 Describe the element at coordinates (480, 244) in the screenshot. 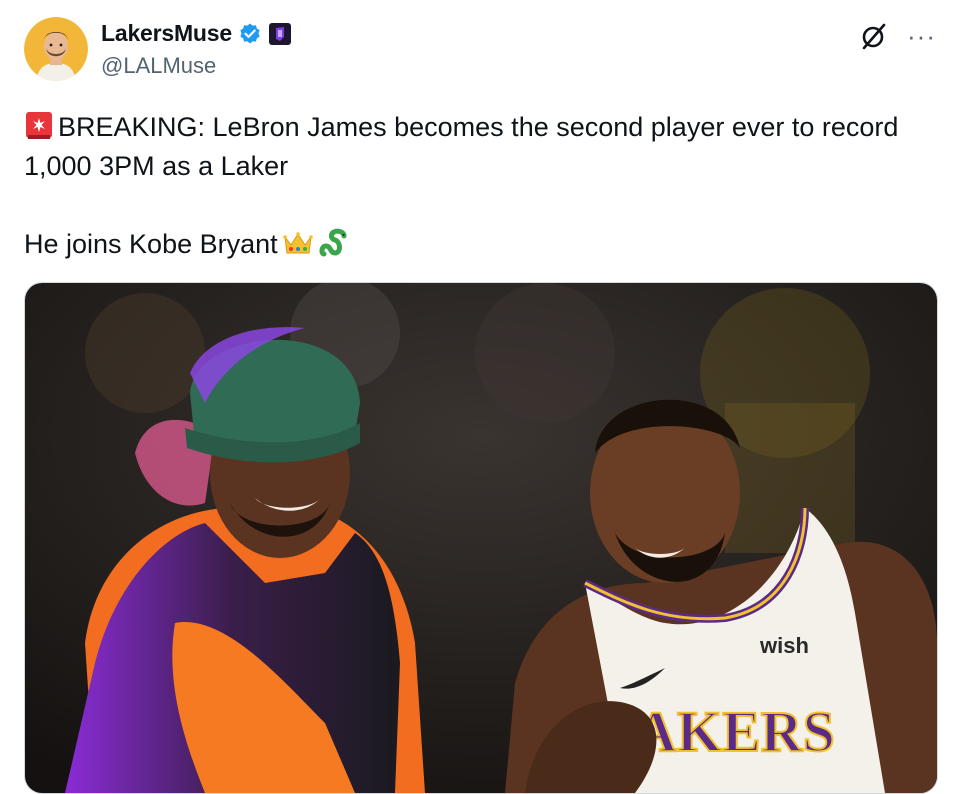

I see `tweet-line-2: He joins Kobe Bryant` at that location.